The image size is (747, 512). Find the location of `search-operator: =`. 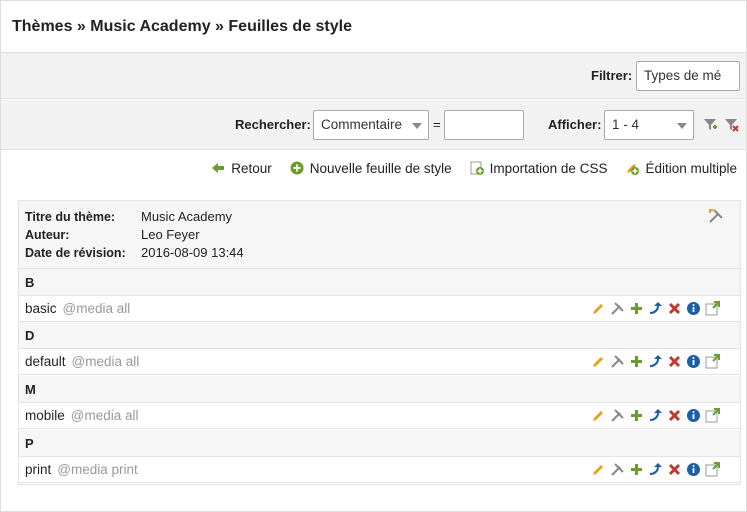

search-operator: = is located at coordinates (437, 124).